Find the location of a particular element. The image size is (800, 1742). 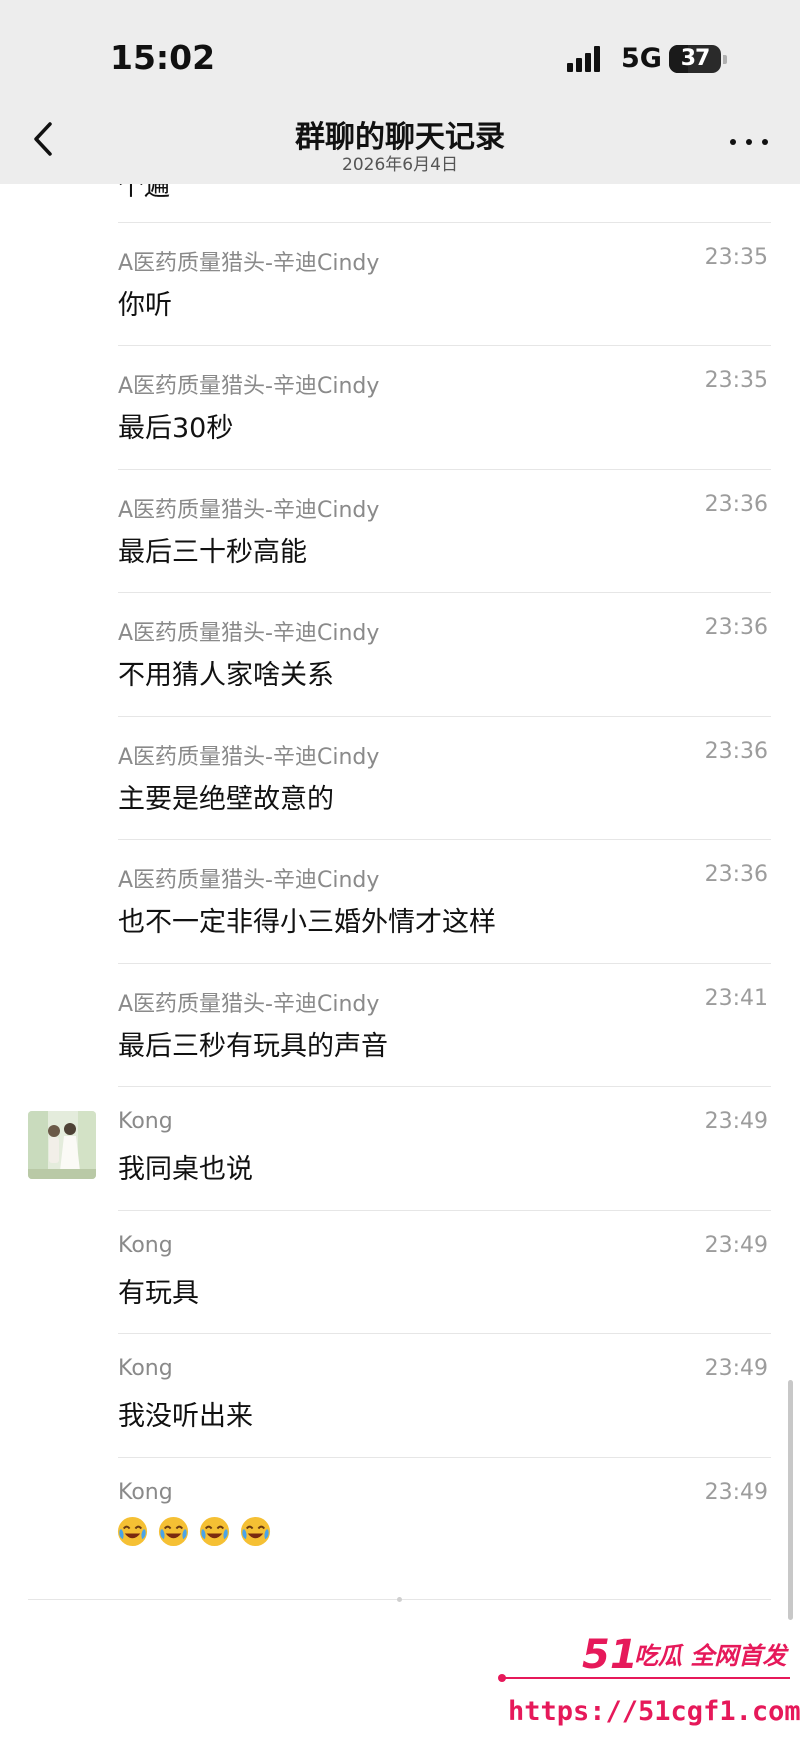

list-end-dot is located at coordinates (399, 1599).